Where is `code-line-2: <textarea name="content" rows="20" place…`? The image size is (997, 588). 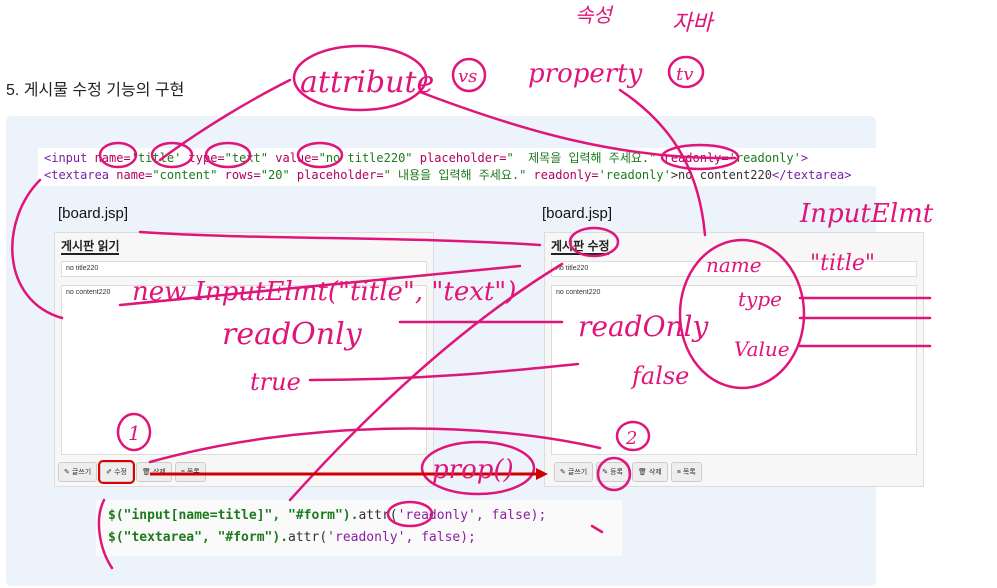 code-line-2: <textarea name="content" rows="20" place… is located at coordinates (448, 175).